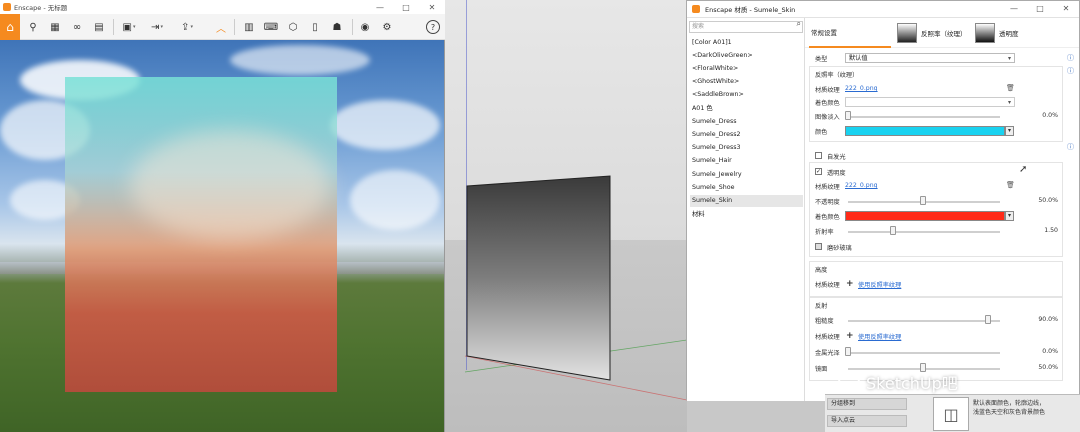 The image size is (1080, 432). What do you see at coordinates (923, 200) in the screenshot?
I see `opacity-slider-thumb` at bounding box center [923, 200].